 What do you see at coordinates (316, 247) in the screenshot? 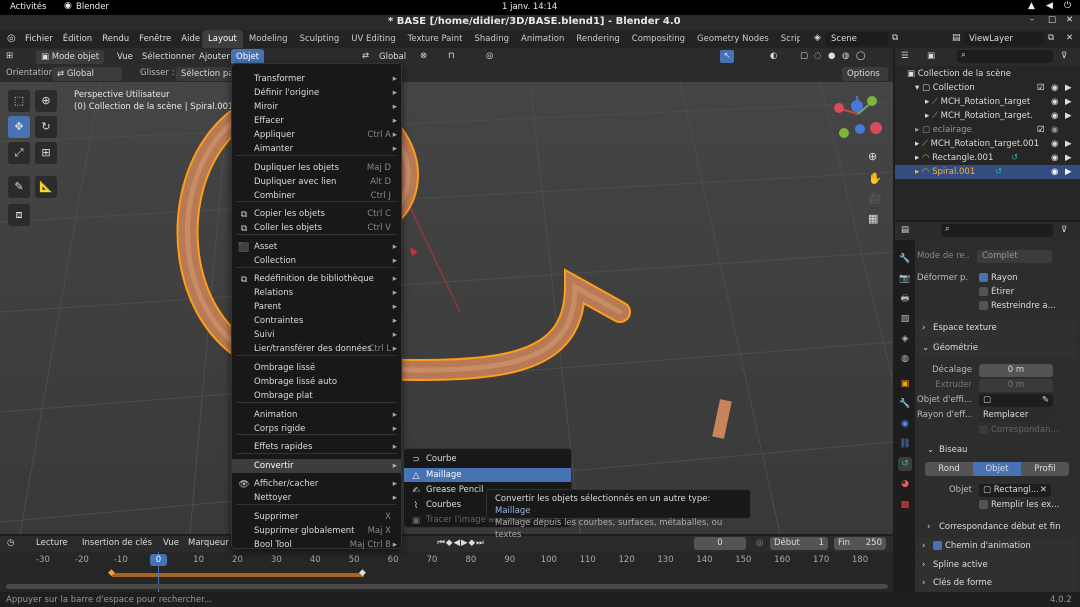
I see `object-menu-item-asset: ⬛ Asset ▸` at bounding box center [316, 247].